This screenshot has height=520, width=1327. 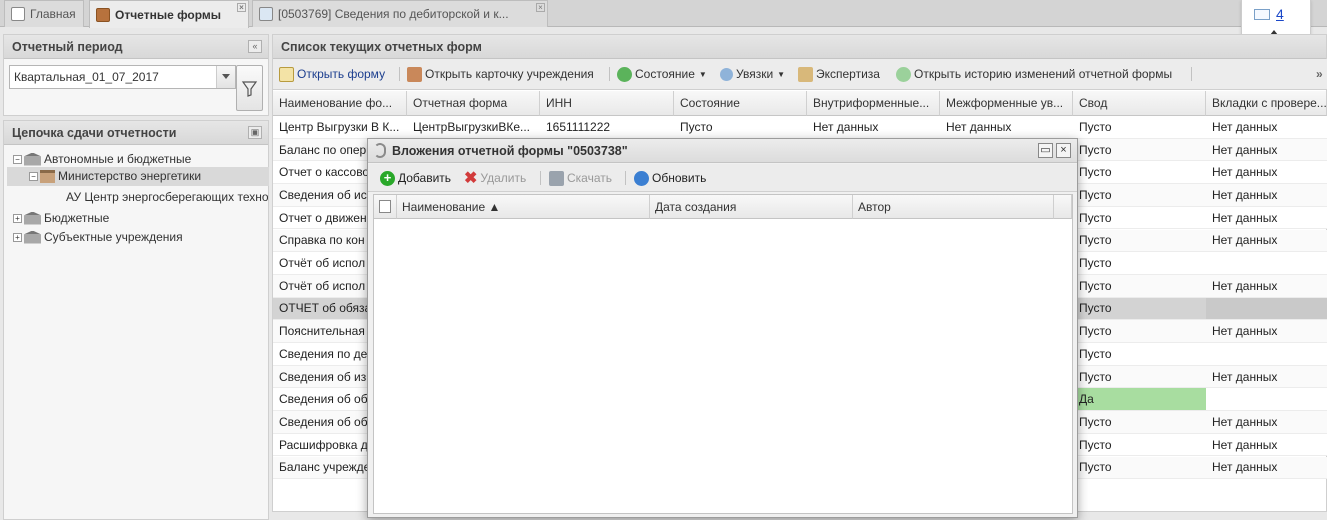 What do you see at coordinates (589, 178) in the screenshot?
I see `download-label: Скачать` at bounding box center [589, 178].